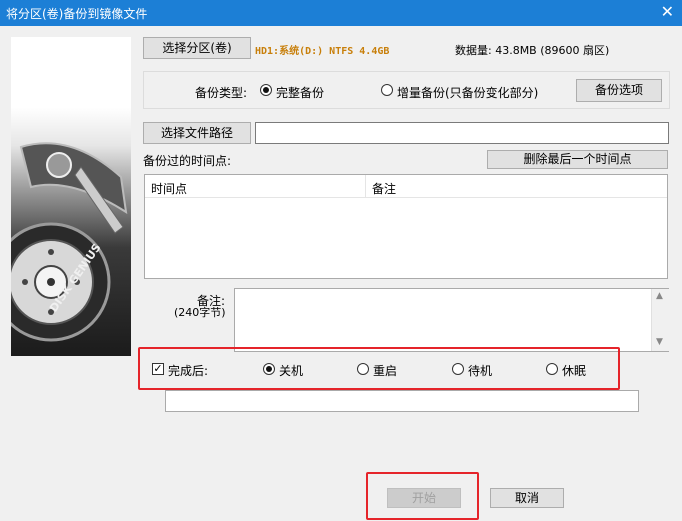  Describe the element at coordinates (385, 371) in the screenshot. I see `restart-label: 重启` at that location.